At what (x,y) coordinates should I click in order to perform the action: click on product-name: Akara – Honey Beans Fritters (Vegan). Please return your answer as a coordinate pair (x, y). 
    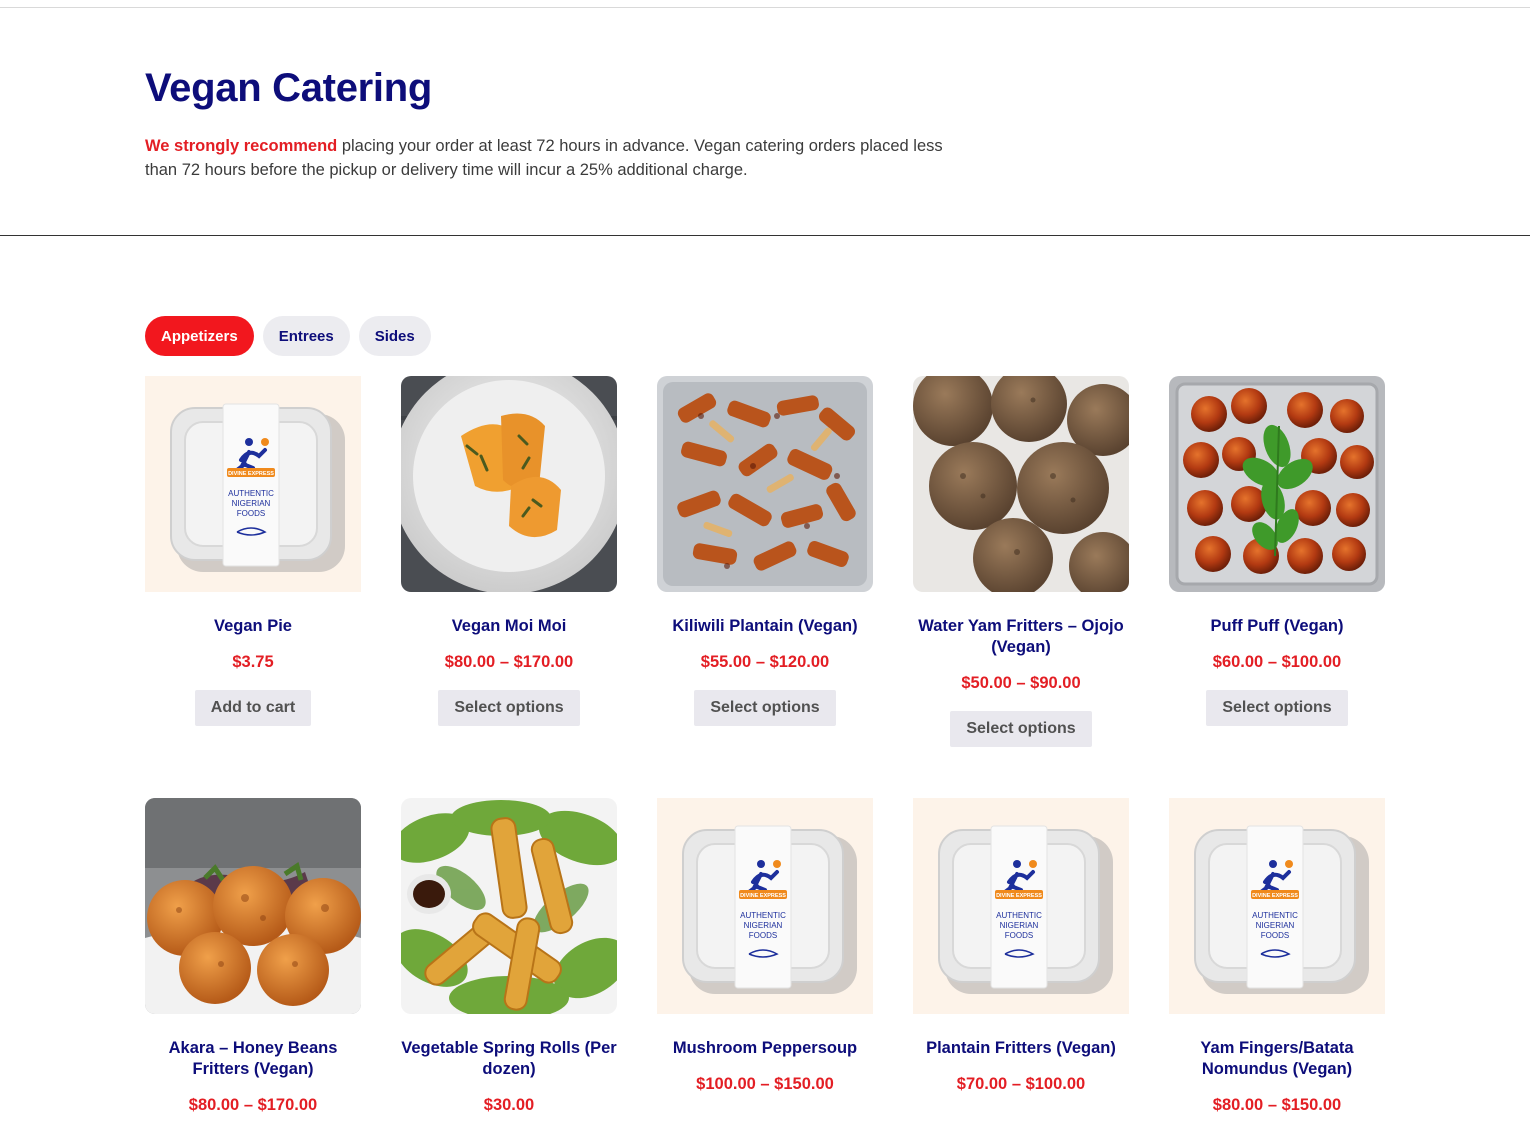
    Looking at the image, I should click on (253, 1059).